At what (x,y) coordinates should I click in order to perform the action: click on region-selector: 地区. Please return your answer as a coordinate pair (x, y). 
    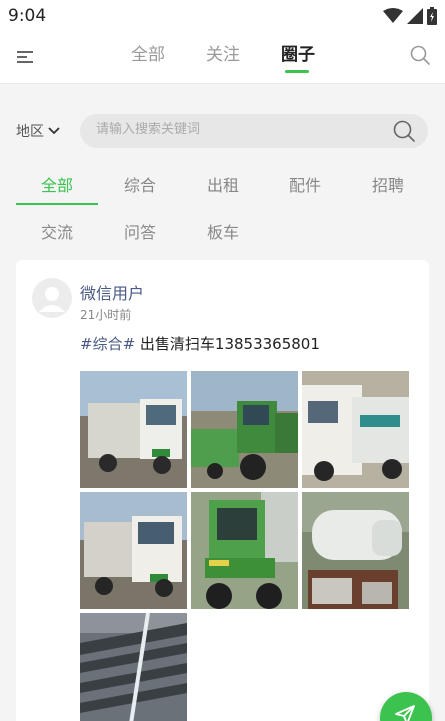
    Looking at the image, I should click on (38, 131).